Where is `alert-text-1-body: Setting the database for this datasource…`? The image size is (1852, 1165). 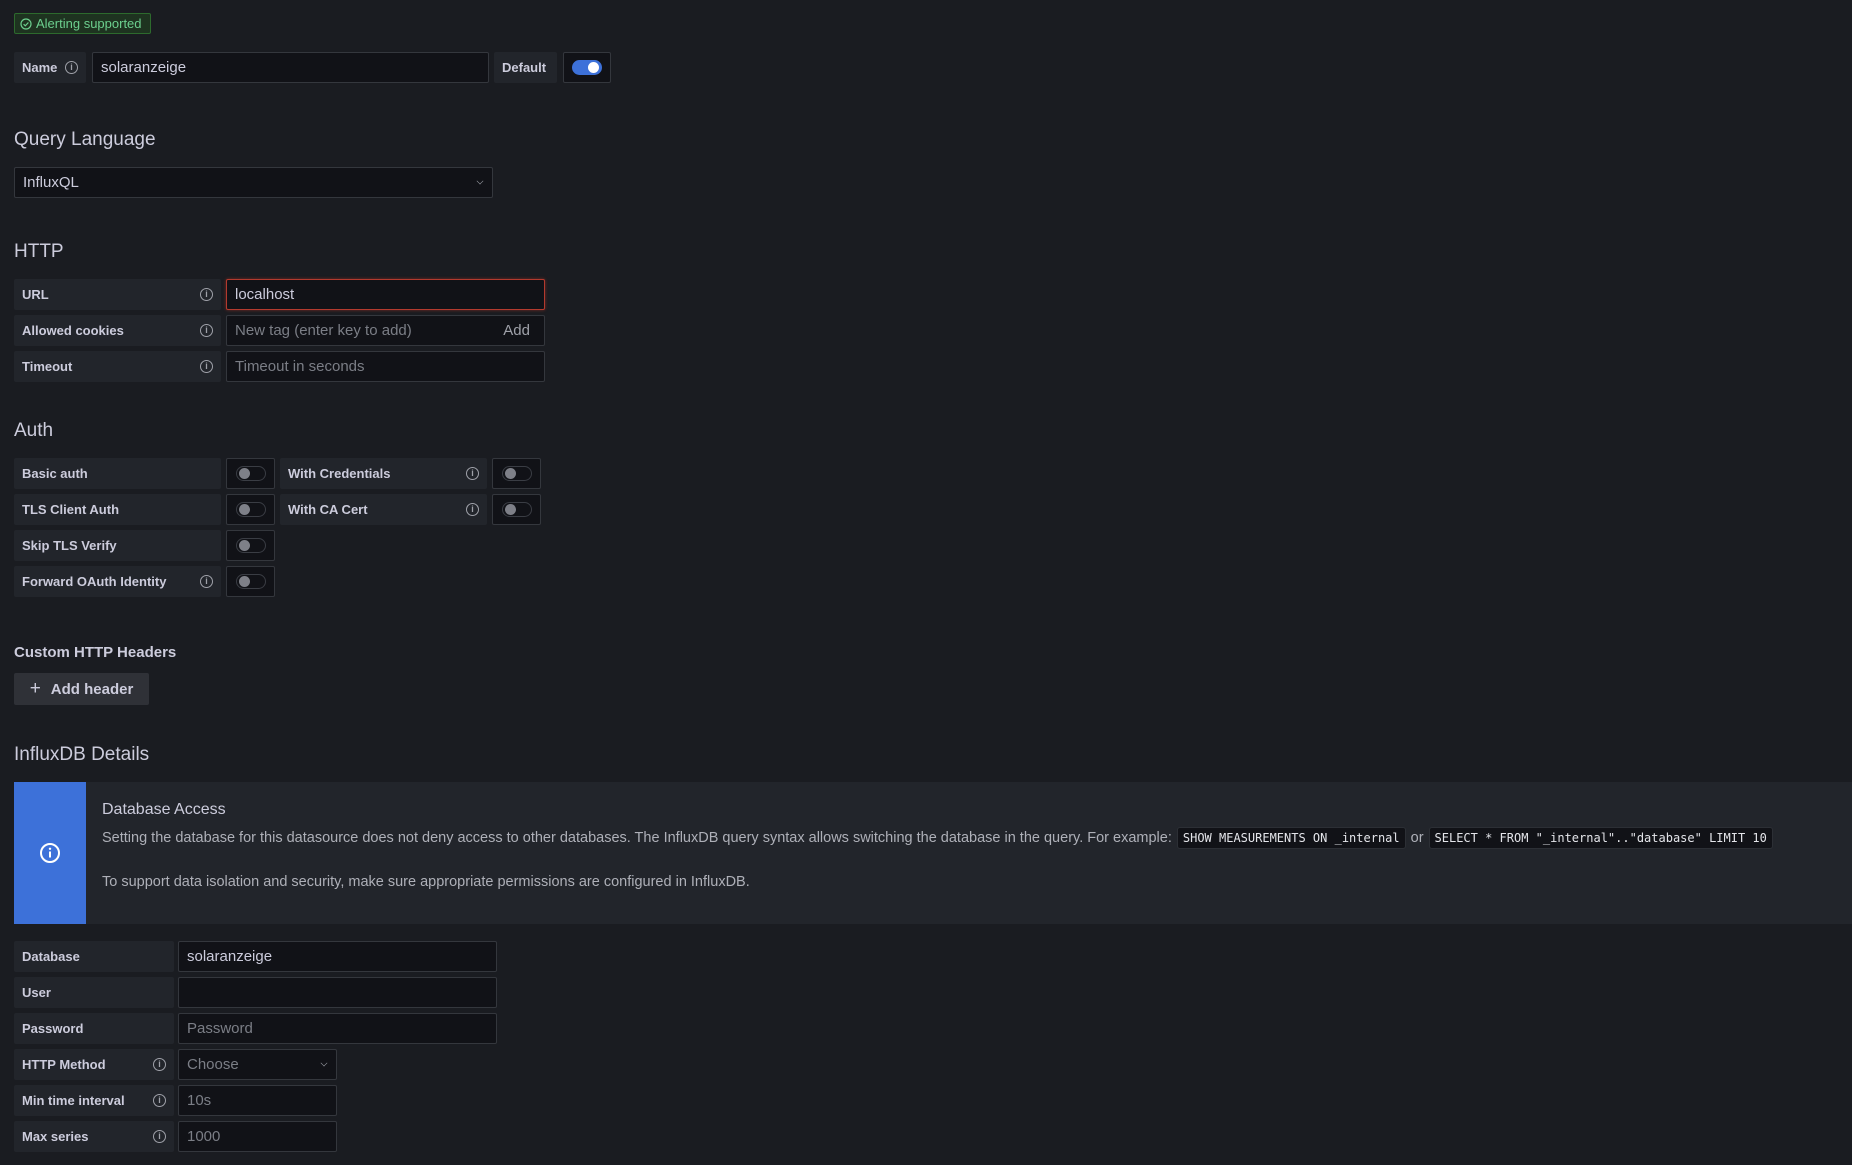 alert-text-1-body: Setting the database for this datasource… is located at coordinates (637, 838).